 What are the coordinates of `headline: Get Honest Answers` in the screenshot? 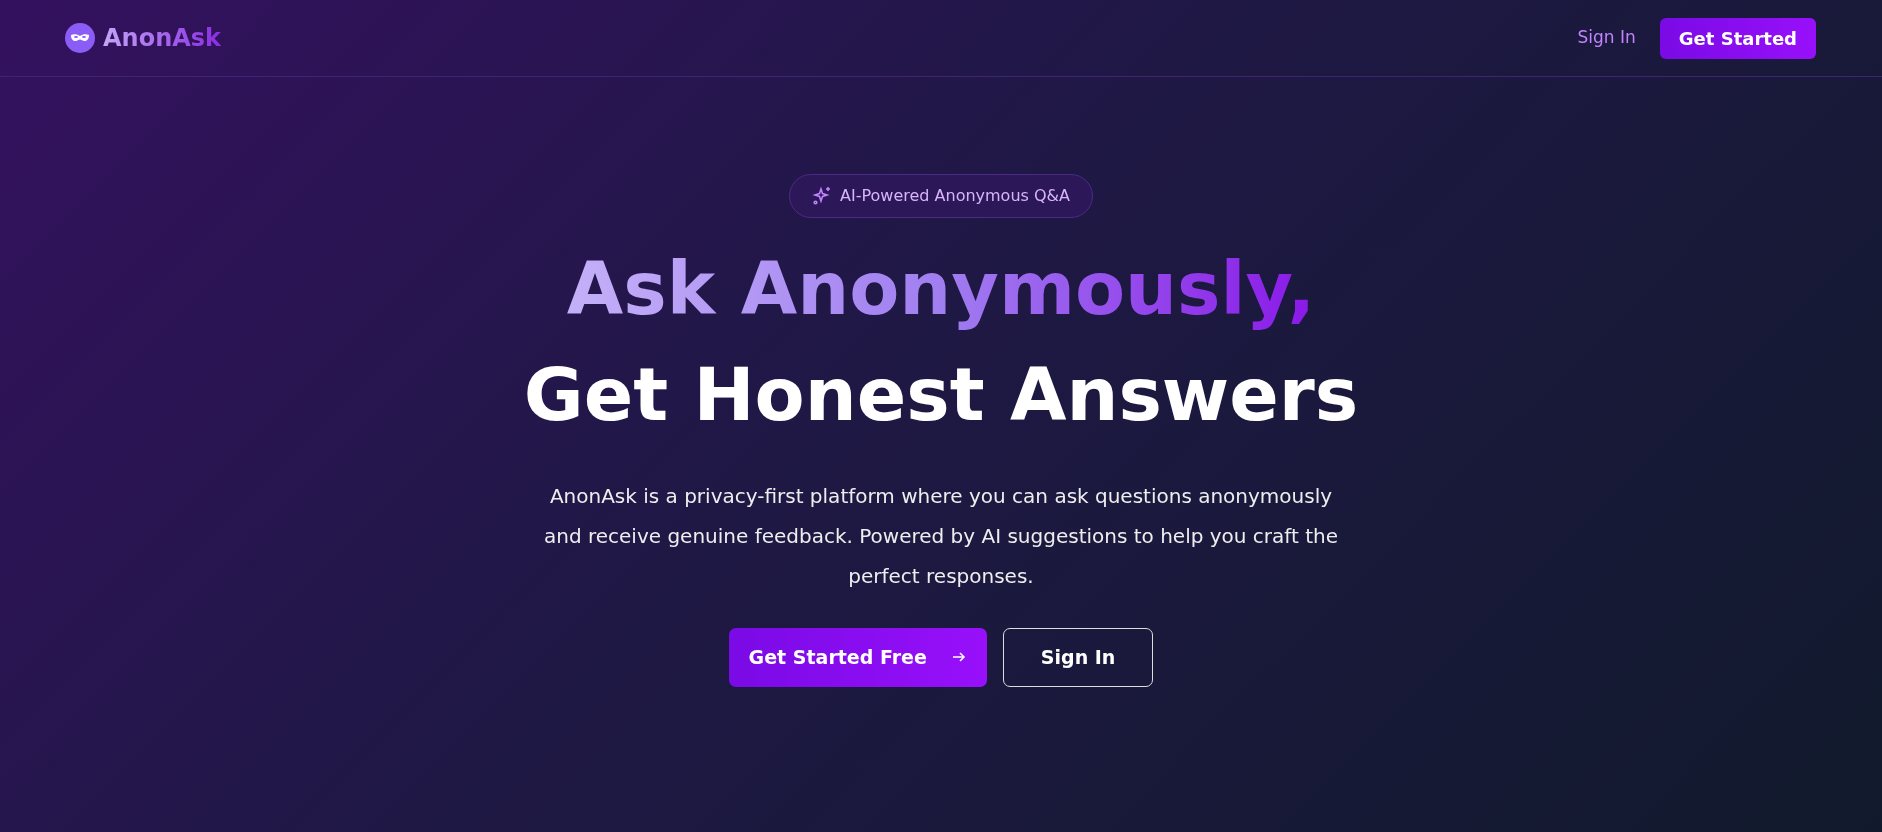 It's located at (941, 394).